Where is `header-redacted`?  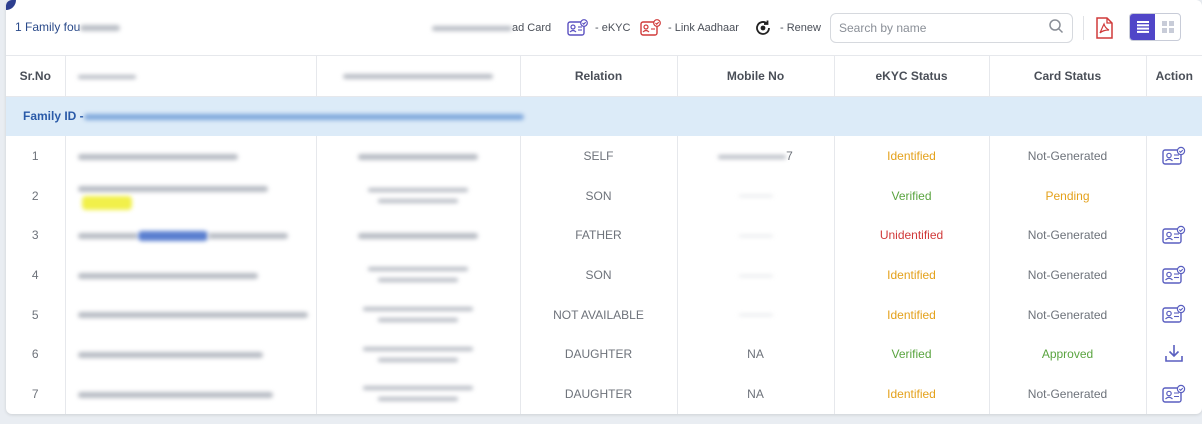
header-redacted is located at coordinates (418, 76).